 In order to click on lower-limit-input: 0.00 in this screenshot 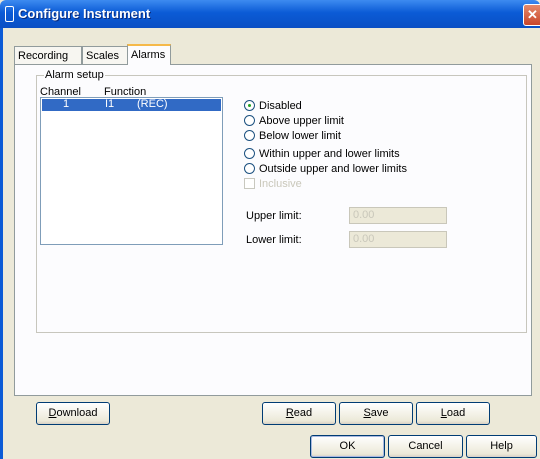, I will do `click(398, 239)`.